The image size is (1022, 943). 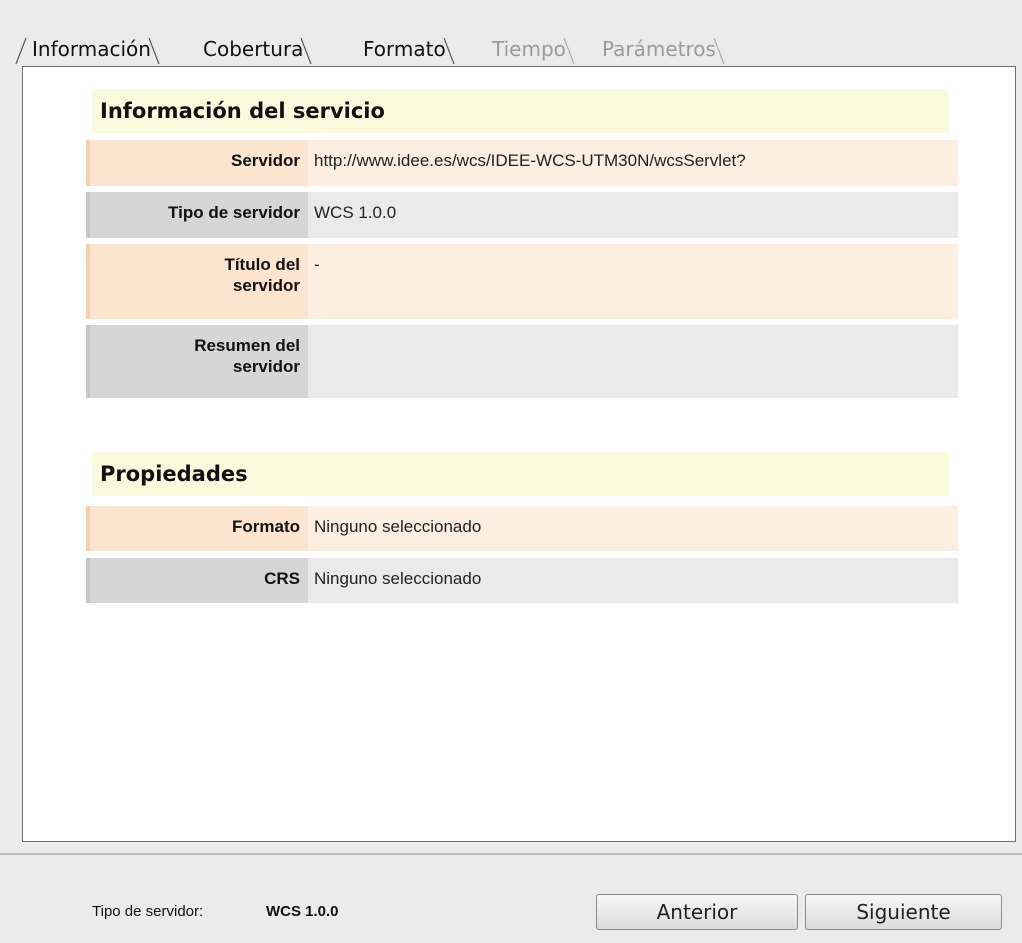 I want to click on row-label: Resumen del servidor, so click(x=197, y=361).